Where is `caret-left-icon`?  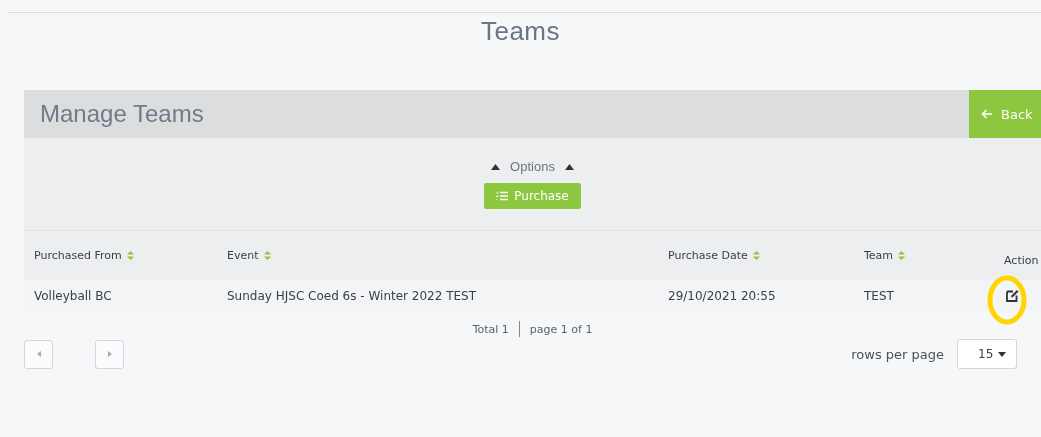
caret-left-icon is located at coordinates (38, 354).